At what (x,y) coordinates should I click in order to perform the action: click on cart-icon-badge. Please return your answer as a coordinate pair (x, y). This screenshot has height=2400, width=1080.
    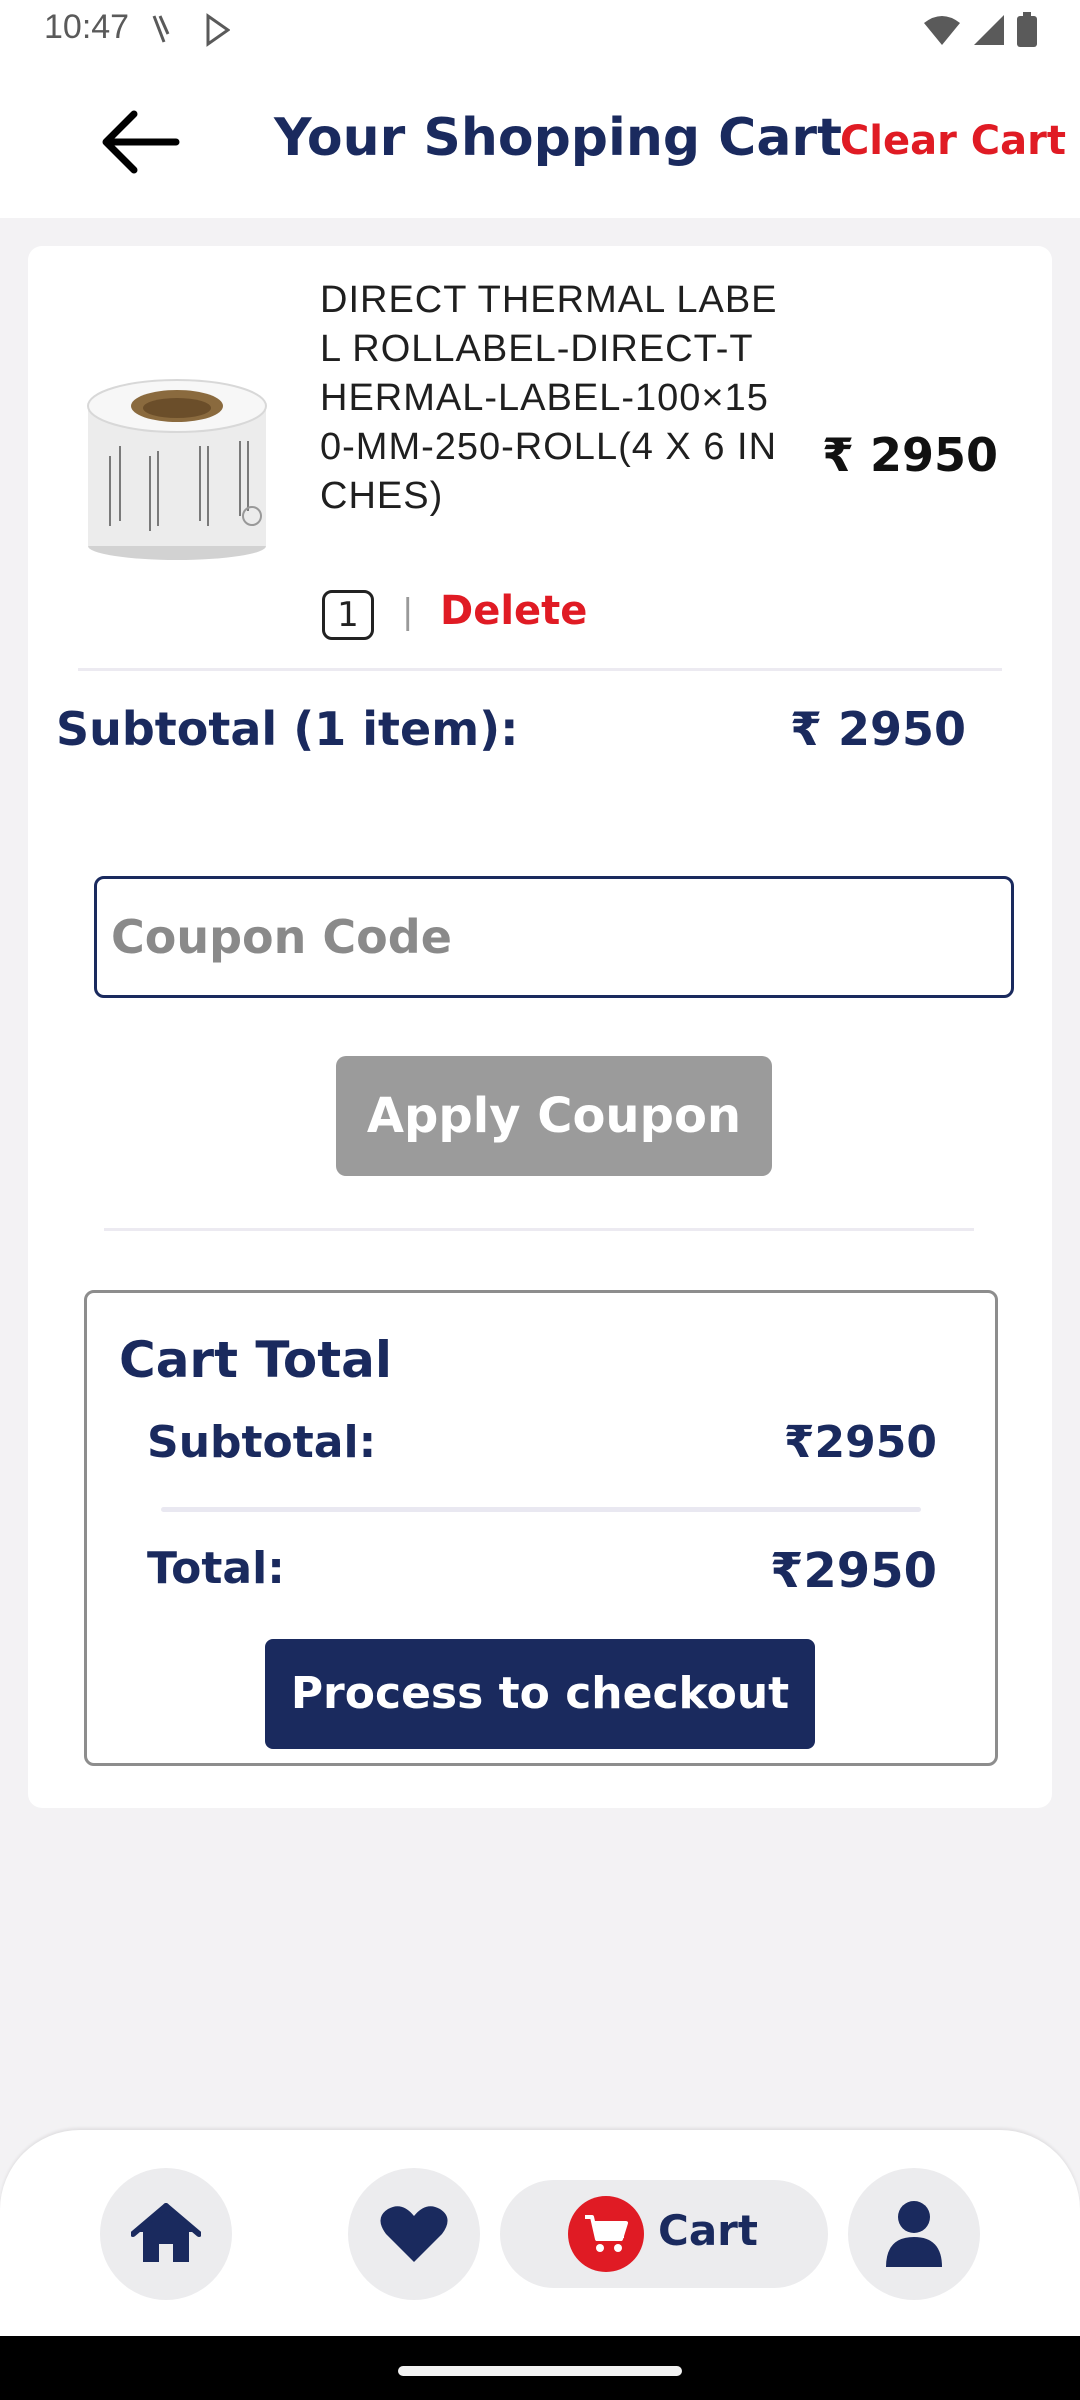
    Looking at the image, I should click on (606, 2234).